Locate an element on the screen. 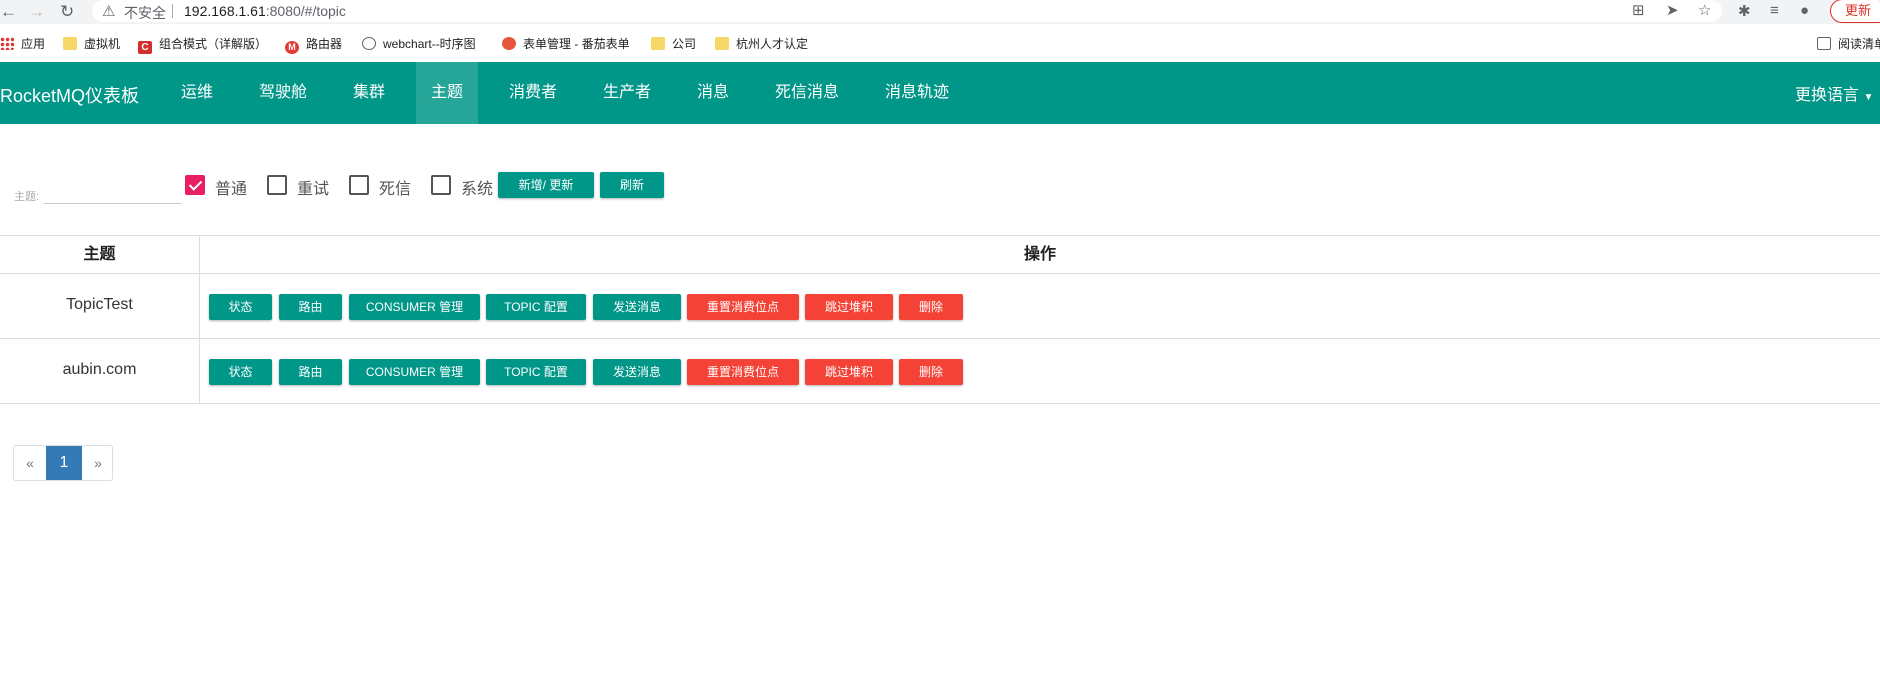 The height and width of the screenshot is (687, 1880). bookmark-webchart: webchart--时序图 is located at coordinates (419, 43).